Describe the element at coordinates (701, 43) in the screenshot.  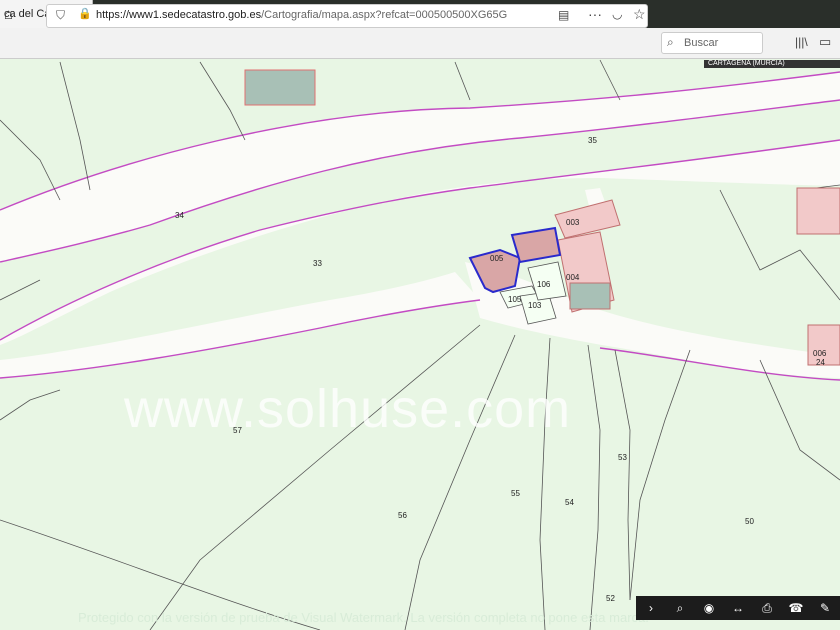
I see `search-placeholder: Buscar` at that location.